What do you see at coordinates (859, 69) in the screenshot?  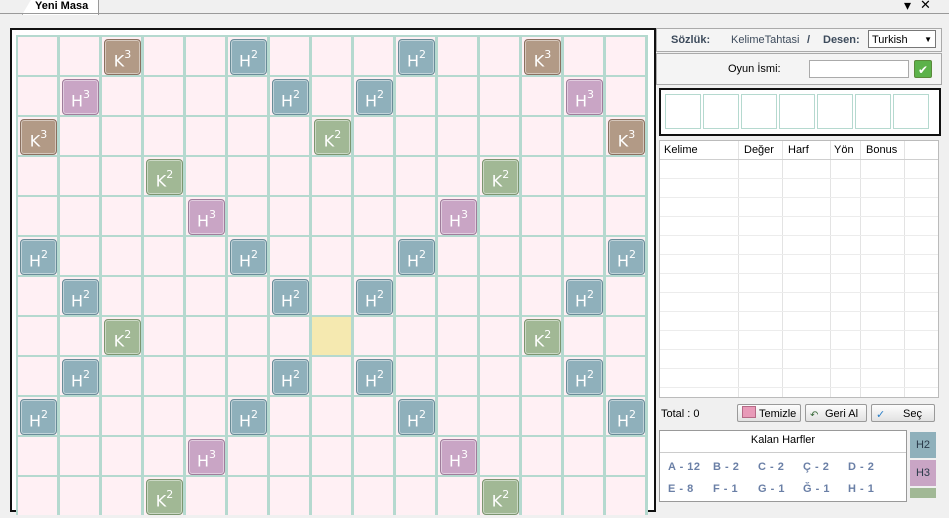 I see `game-name-input` at bounding box center [859, 69].